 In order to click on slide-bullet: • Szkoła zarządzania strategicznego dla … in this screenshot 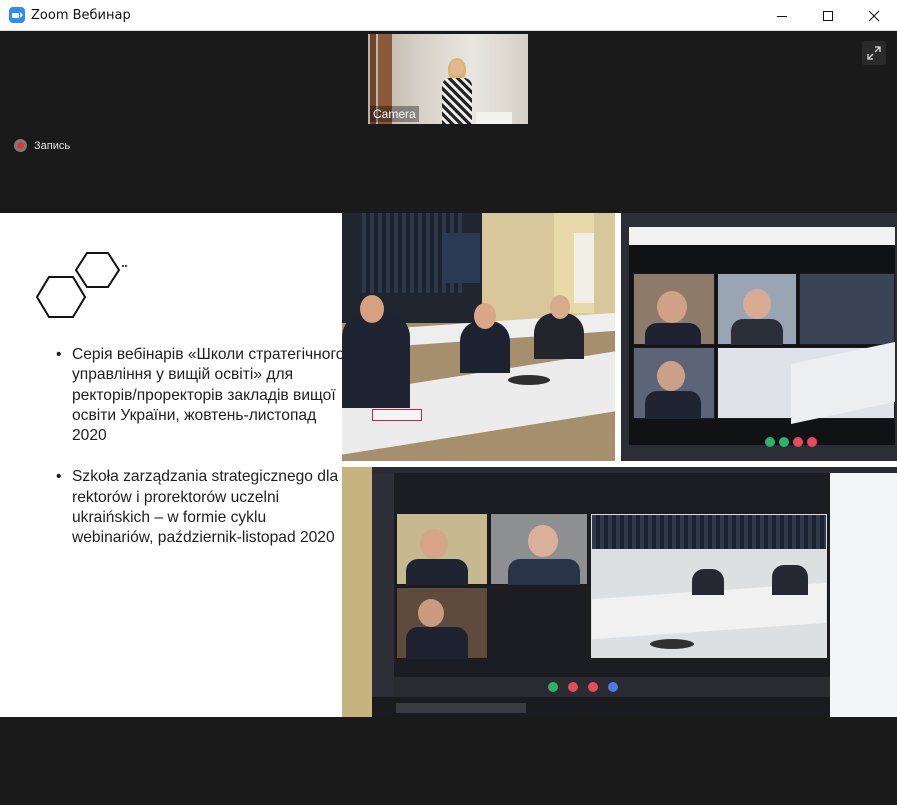, I will do `click(201, 507)`.